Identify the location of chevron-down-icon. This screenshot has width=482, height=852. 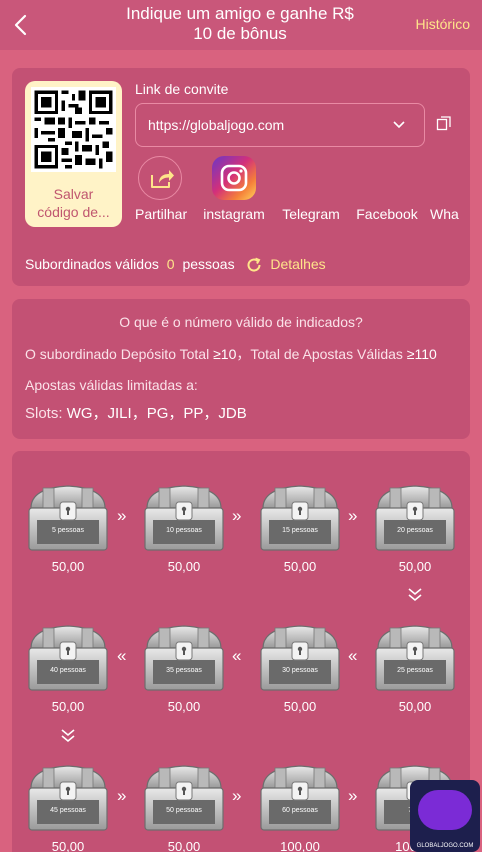
(399, 125).